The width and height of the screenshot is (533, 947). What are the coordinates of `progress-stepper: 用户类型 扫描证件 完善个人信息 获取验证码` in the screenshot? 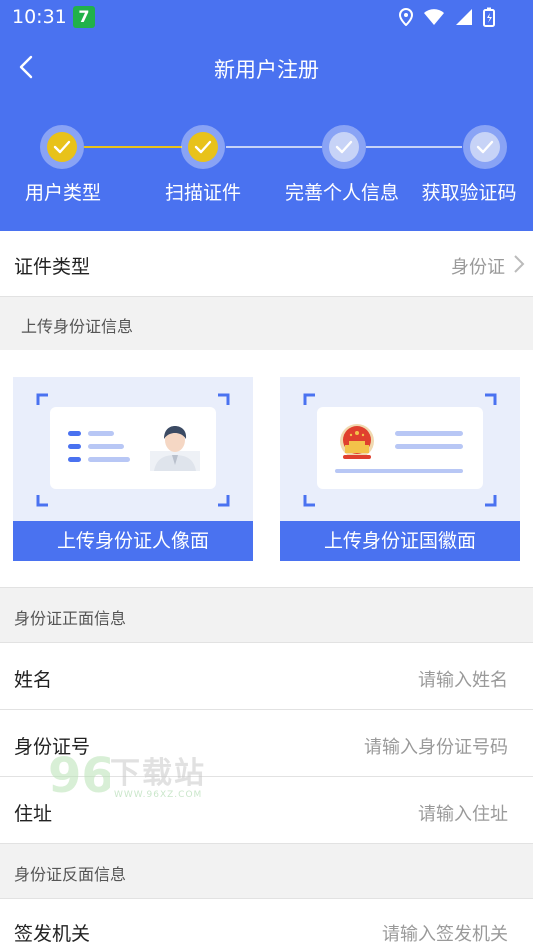 It's located at (266, 175).